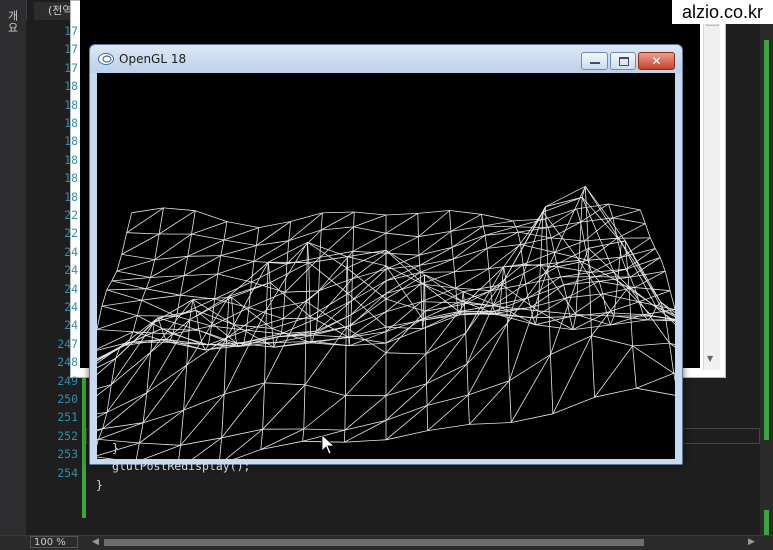 Image resolution: width=773 pixels, height=550 pixels. I want to click on scroll-right-arrow-icon: ▶, so click(751, 542).